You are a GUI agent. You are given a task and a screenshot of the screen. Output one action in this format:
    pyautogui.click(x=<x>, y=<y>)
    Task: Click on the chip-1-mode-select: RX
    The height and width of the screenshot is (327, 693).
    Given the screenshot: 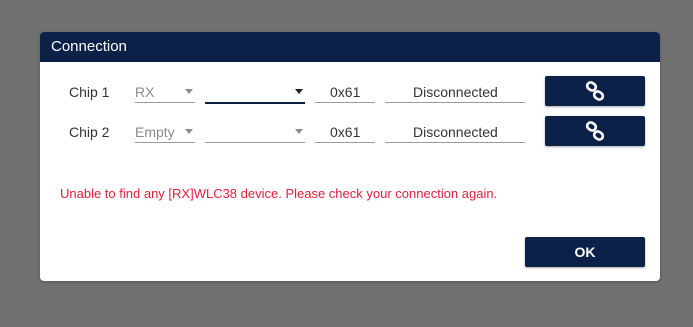 What is the action you would take?
    pyautogui.click(x=165, y=90)
    